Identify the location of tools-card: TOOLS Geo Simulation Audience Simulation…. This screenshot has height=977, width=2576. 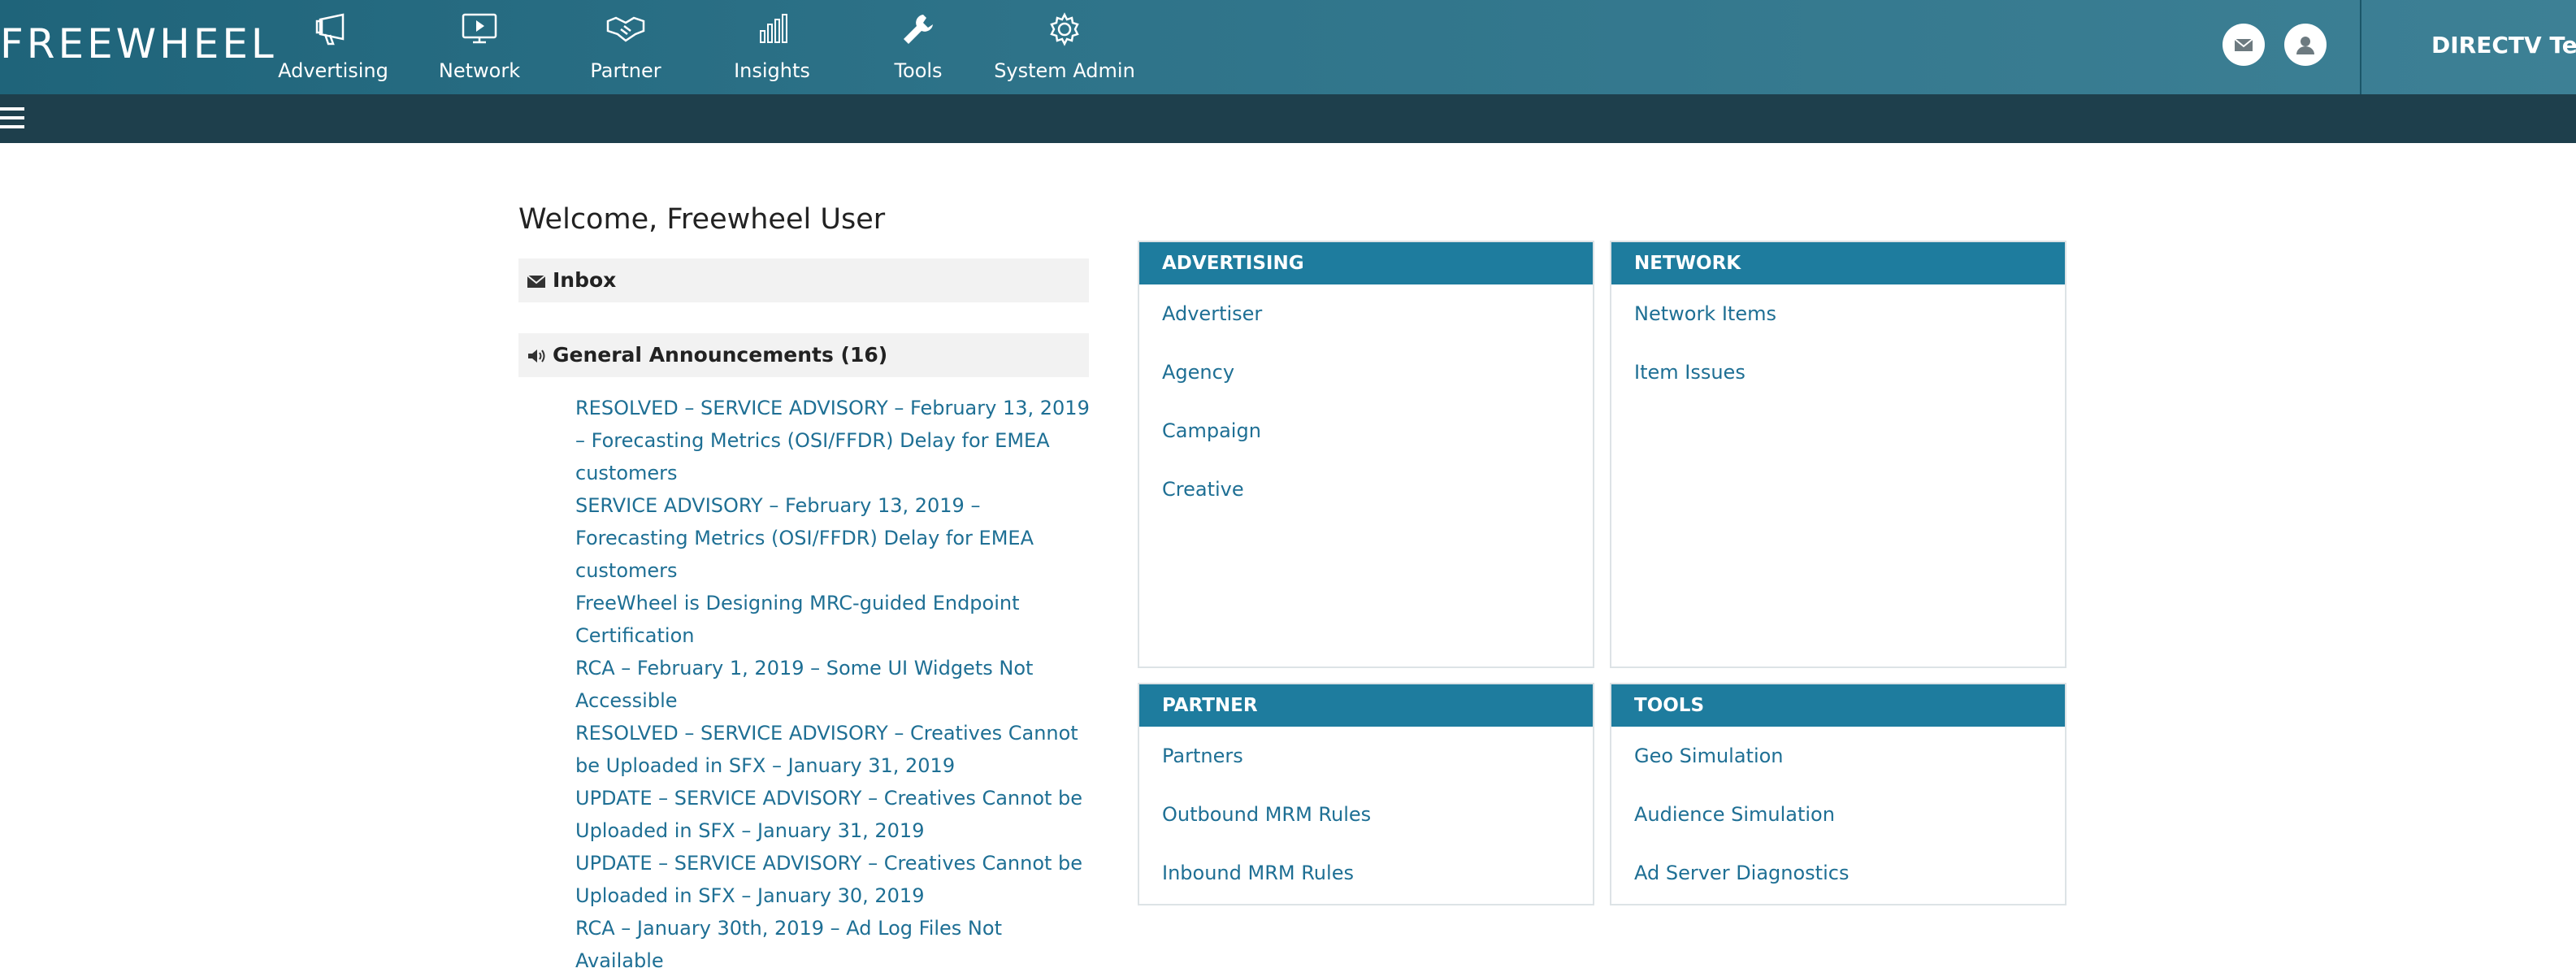
(1838, 794).